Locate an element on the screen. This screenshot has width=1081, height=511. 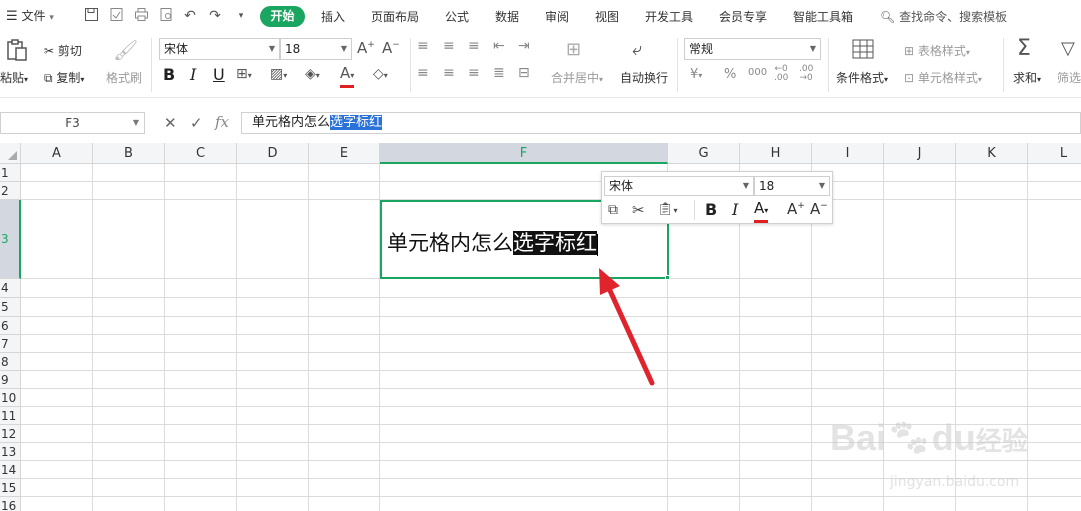
copy-button: ⧉ 复制▾ is located at coordinates (64, 77).